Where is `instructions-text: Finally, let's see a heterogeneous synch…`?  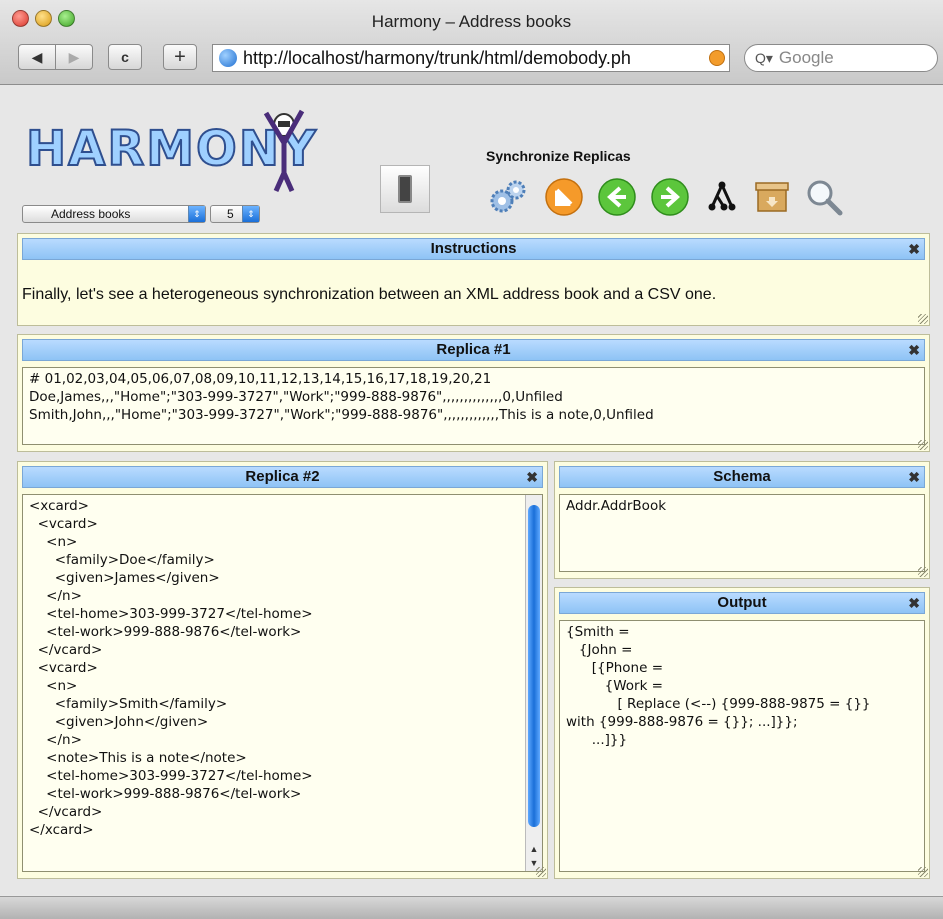
instructions-text: Finally, let's see a heterogeneous synch… is located at coordinates (369, 294).